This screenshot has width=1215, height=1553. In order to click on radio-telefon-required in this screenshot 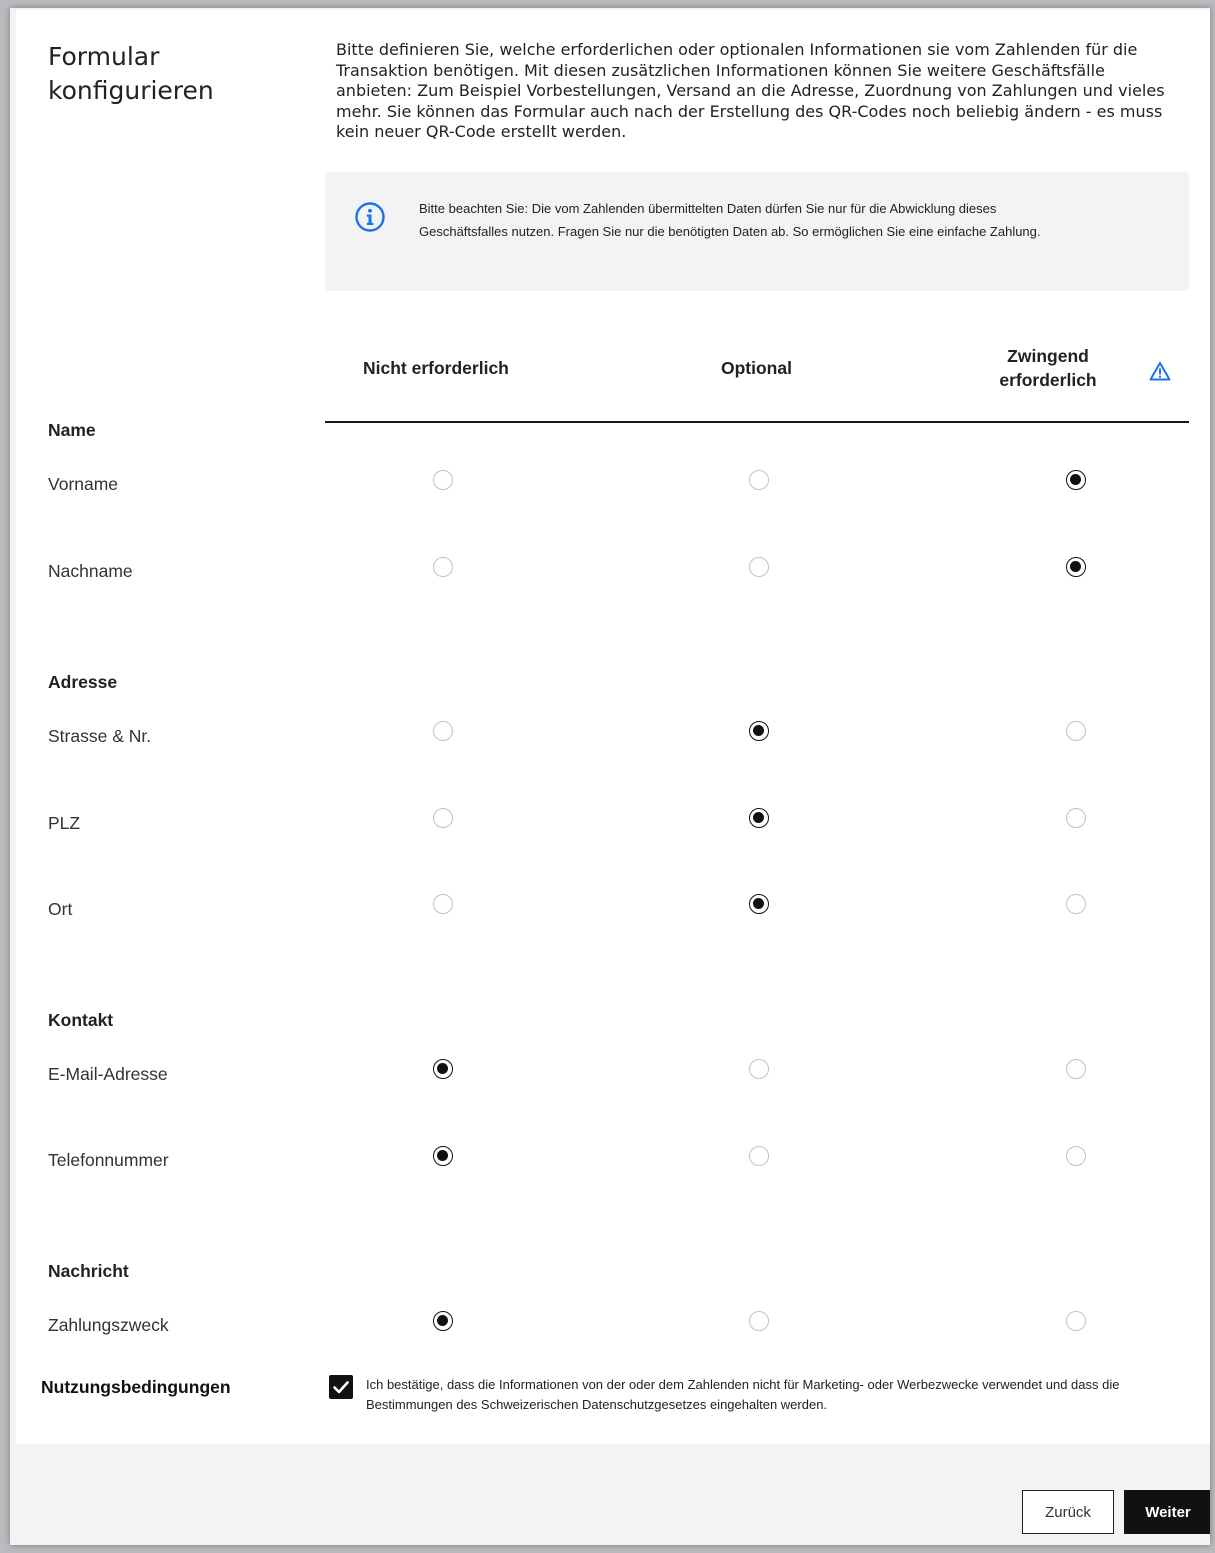, I will do `click(1076, 1156)`.